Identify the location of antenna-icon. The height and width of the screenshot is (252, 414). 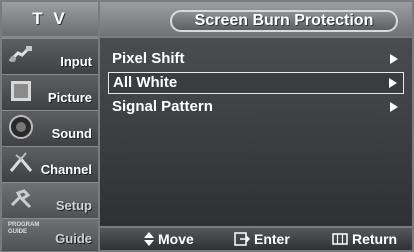
(21, 162).